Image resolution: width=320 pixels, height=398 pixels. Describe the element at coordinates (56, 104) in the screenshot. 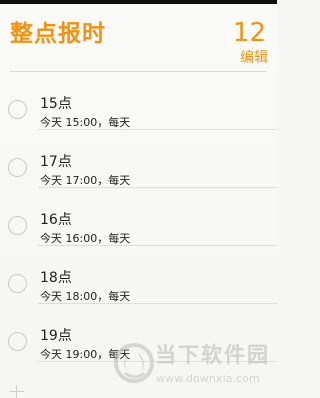

I see `reminder-title: 15点` at that location.